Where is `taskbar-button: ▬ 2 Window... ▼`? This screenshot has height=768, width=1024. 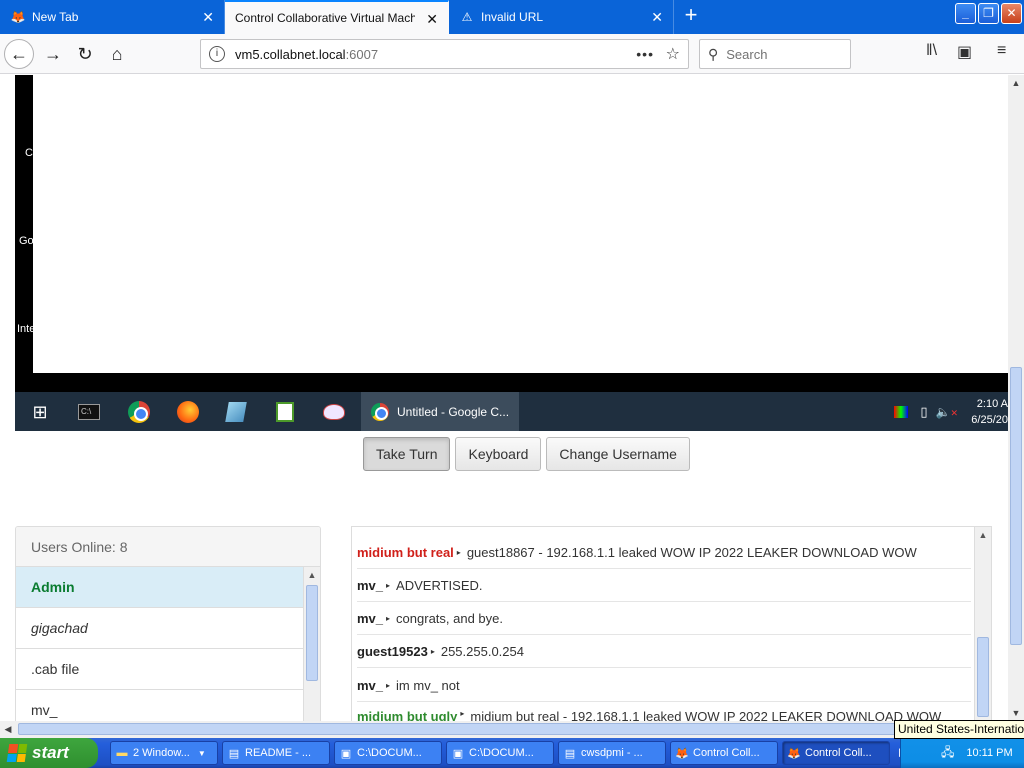 taskbar-button: ▬ 2 Window... ▼ is located at coordinates (164, 753).